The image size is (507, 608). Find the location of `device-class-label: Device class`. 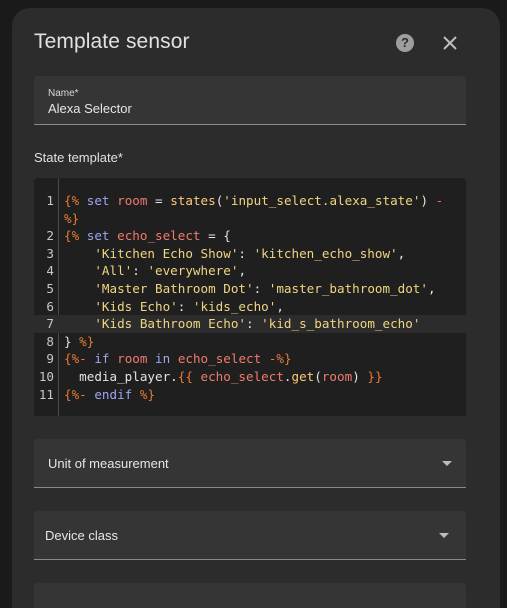

device-class-label: Device class is located at coordinates (81, 535).